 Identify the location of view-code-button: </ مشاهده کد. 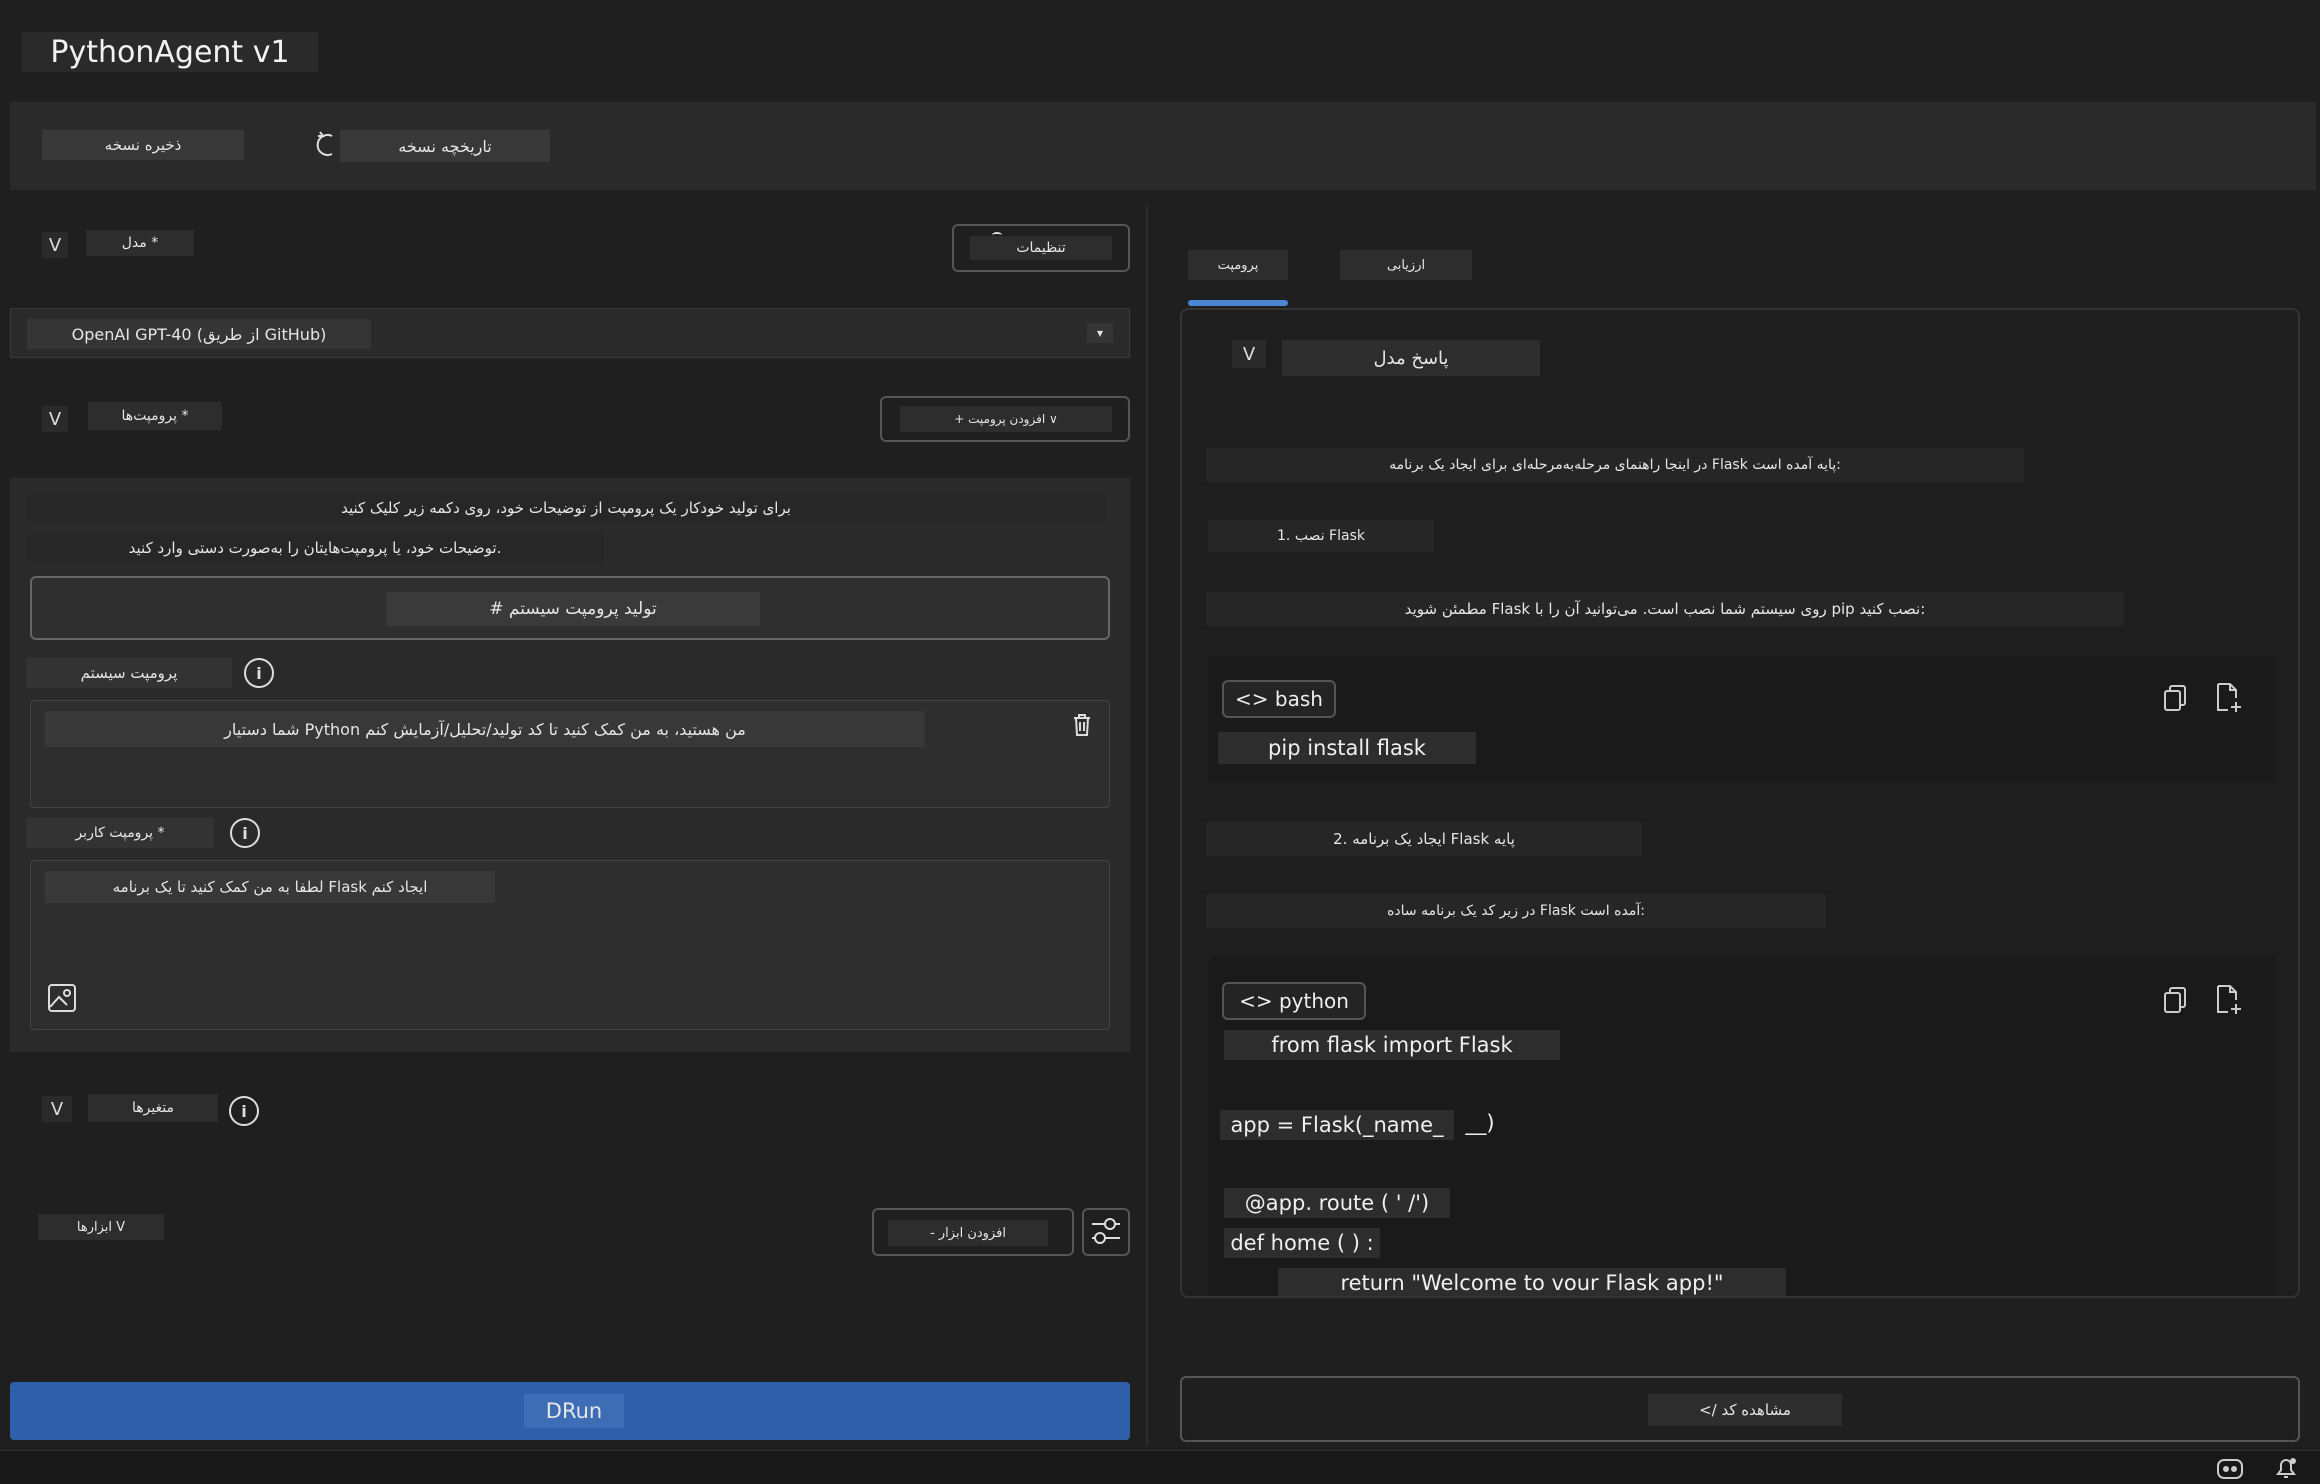
(1740, 1409).